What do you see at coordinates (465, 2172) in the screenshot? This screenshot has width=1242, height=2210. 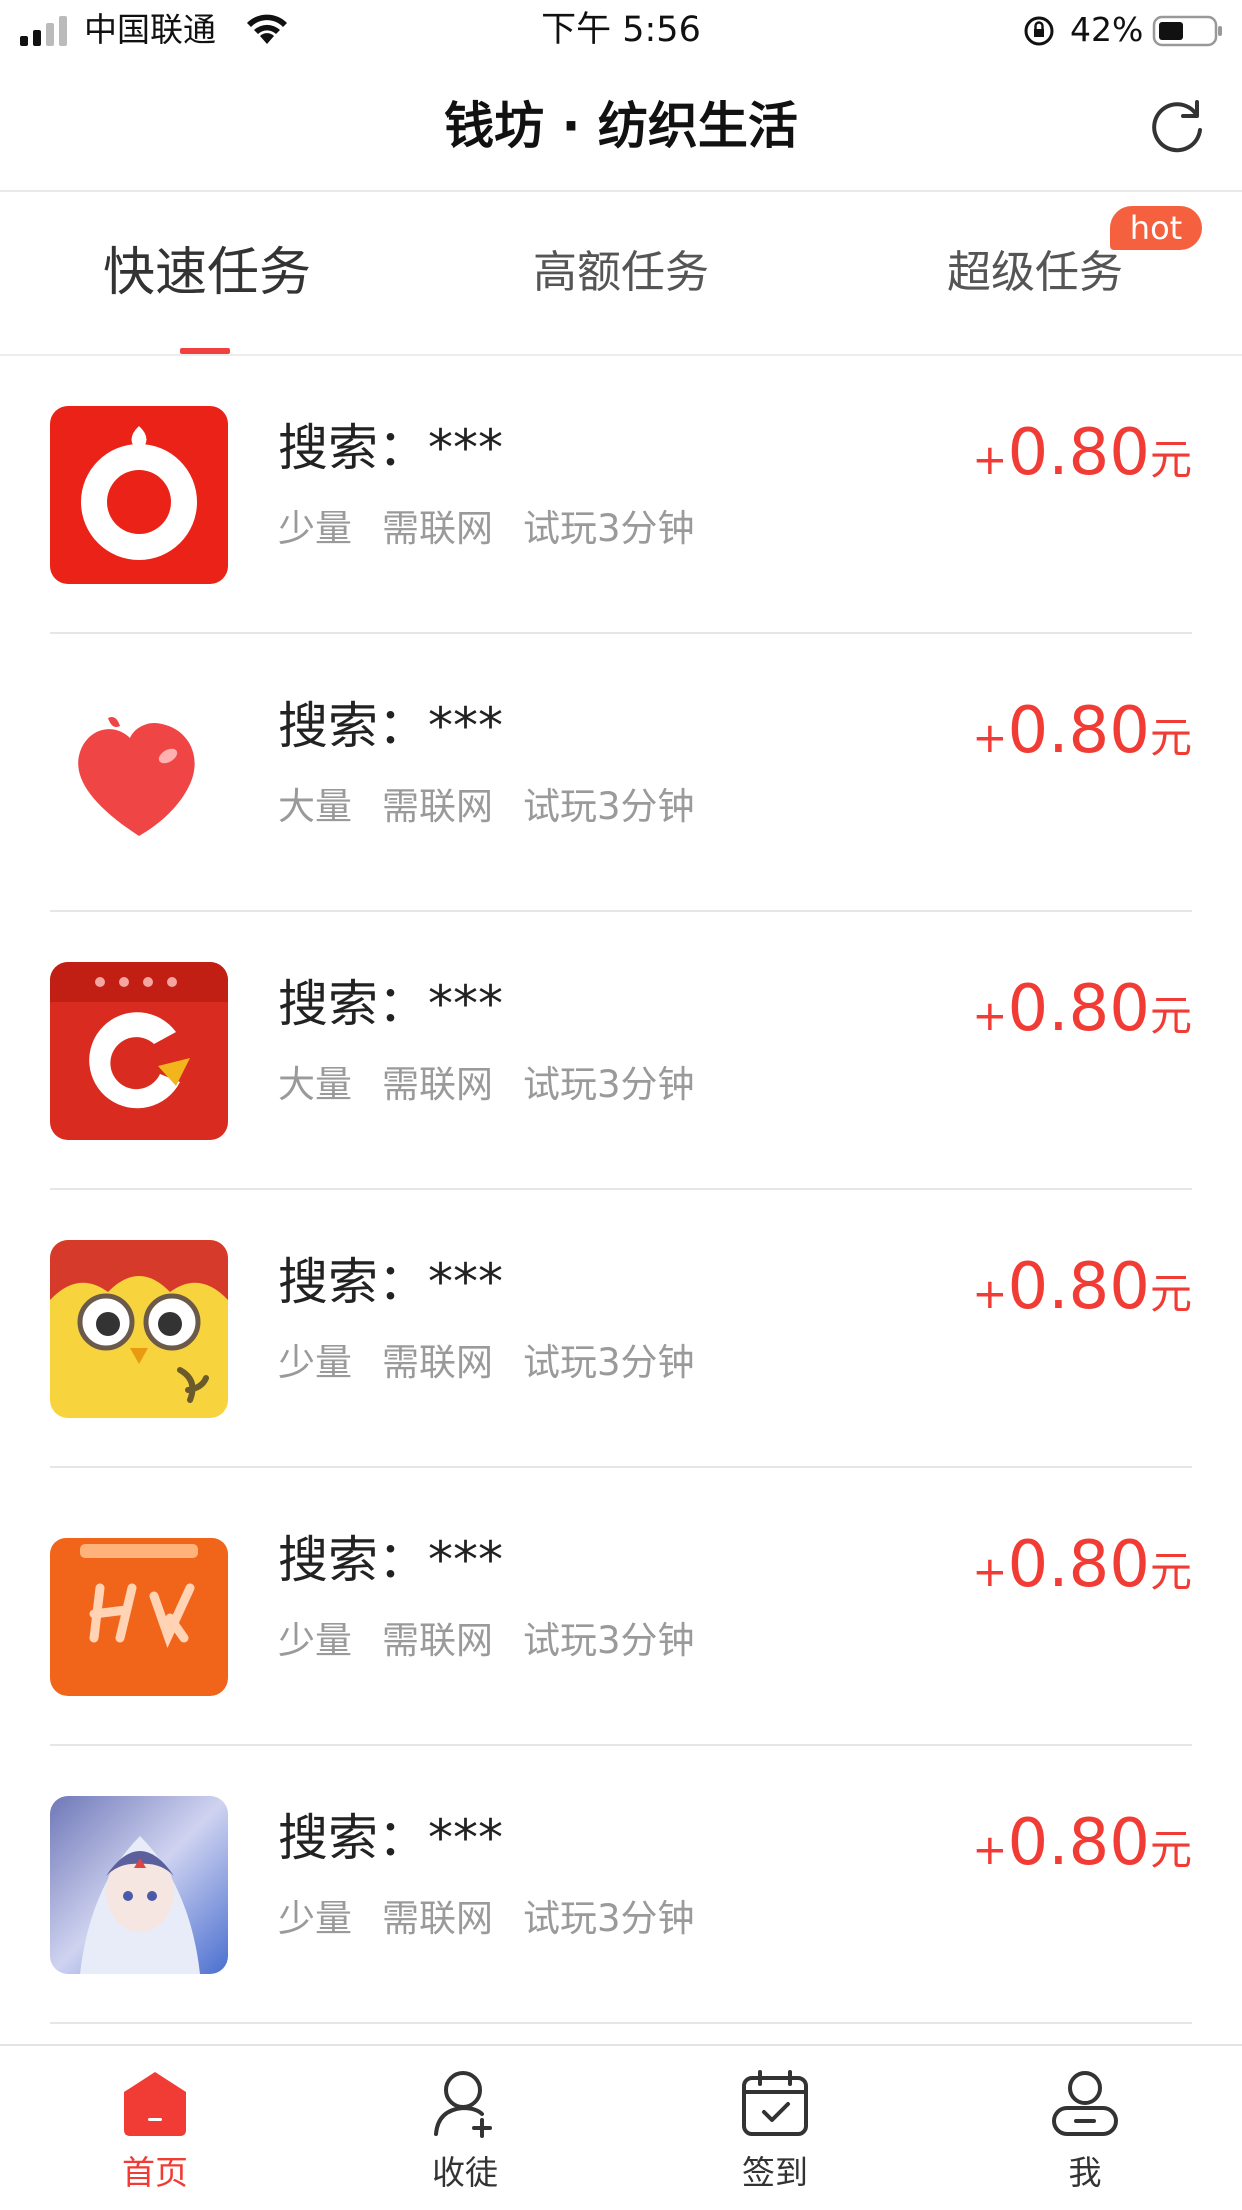 I see `tabbar-label: 收徒` at bounding box center [465, 2172].